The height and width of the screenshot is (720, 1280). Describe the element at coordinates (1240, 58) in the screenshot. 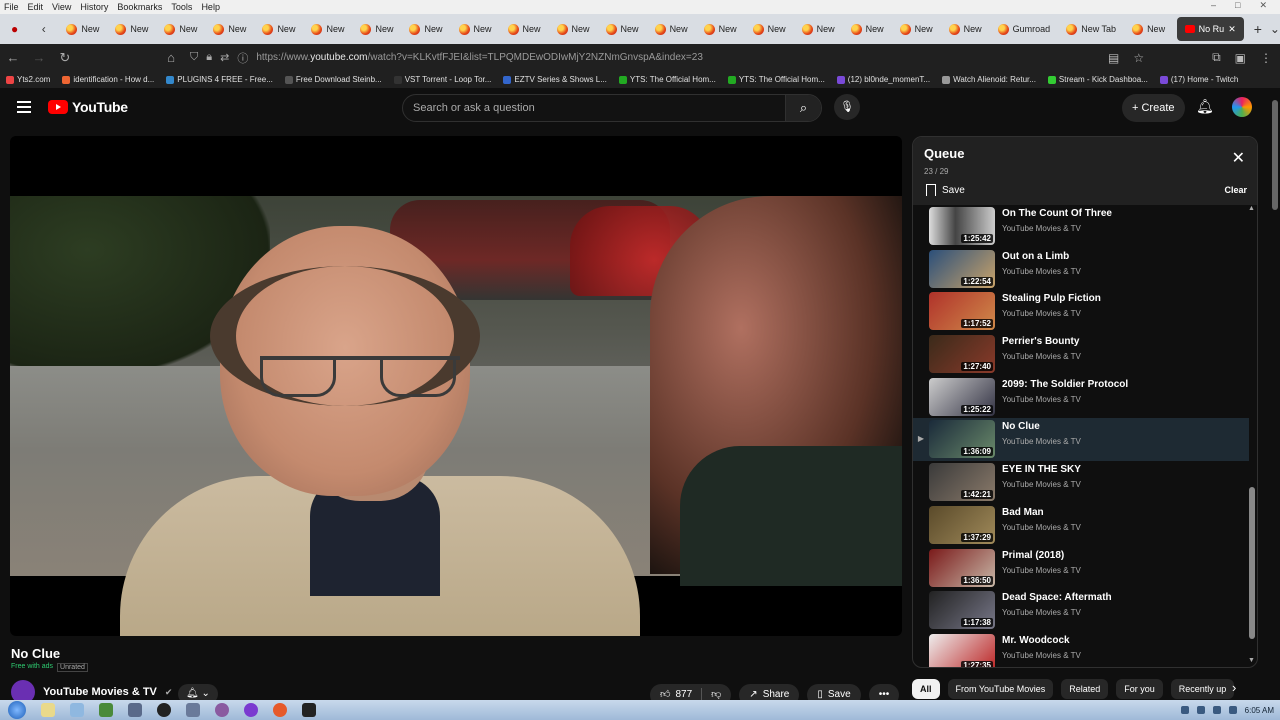

I see `profile-icon: ▣` at that location.